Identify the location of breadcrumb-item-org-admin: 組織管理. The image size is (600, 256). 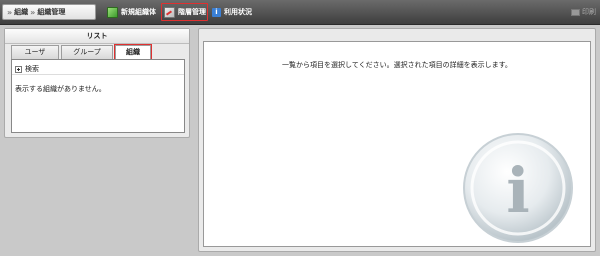
(51, 12).